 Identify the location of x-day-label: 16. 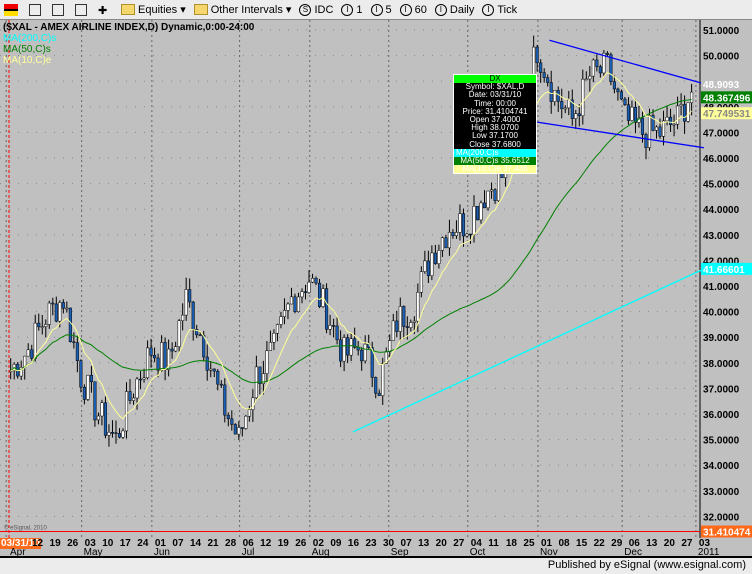
(353, 543).